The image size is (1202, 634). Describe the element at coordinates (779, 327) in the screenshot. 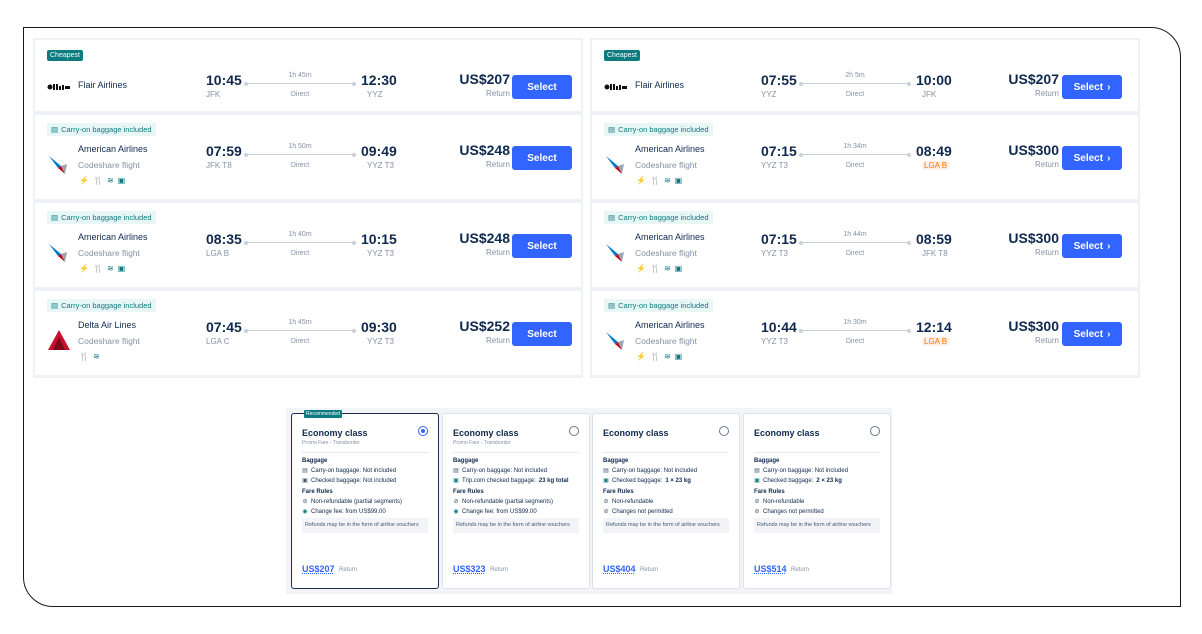

I see `departure-time: 10:44` at that location.